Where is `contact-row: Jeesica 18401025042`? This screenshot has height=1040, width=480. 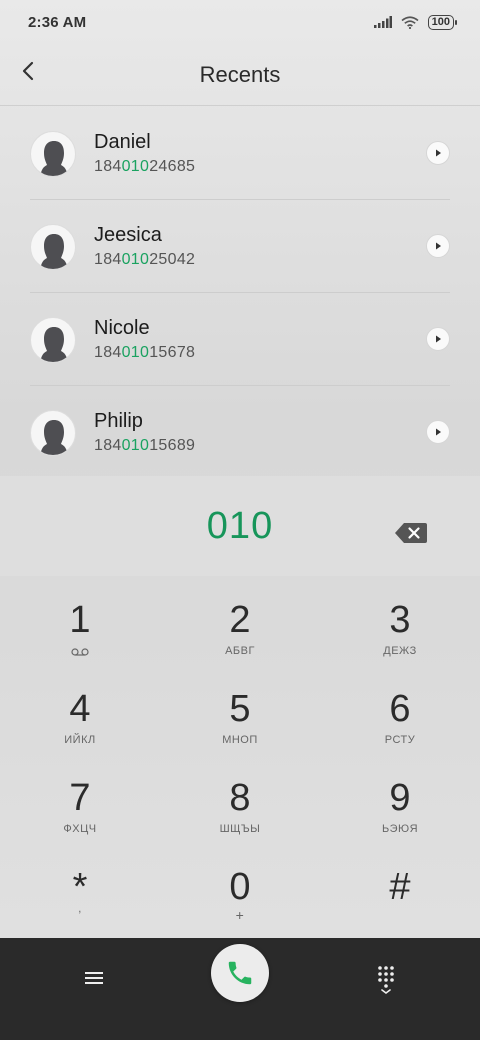
contact-row: Jeesica 18401025042 is located at coordinates (240, 246).